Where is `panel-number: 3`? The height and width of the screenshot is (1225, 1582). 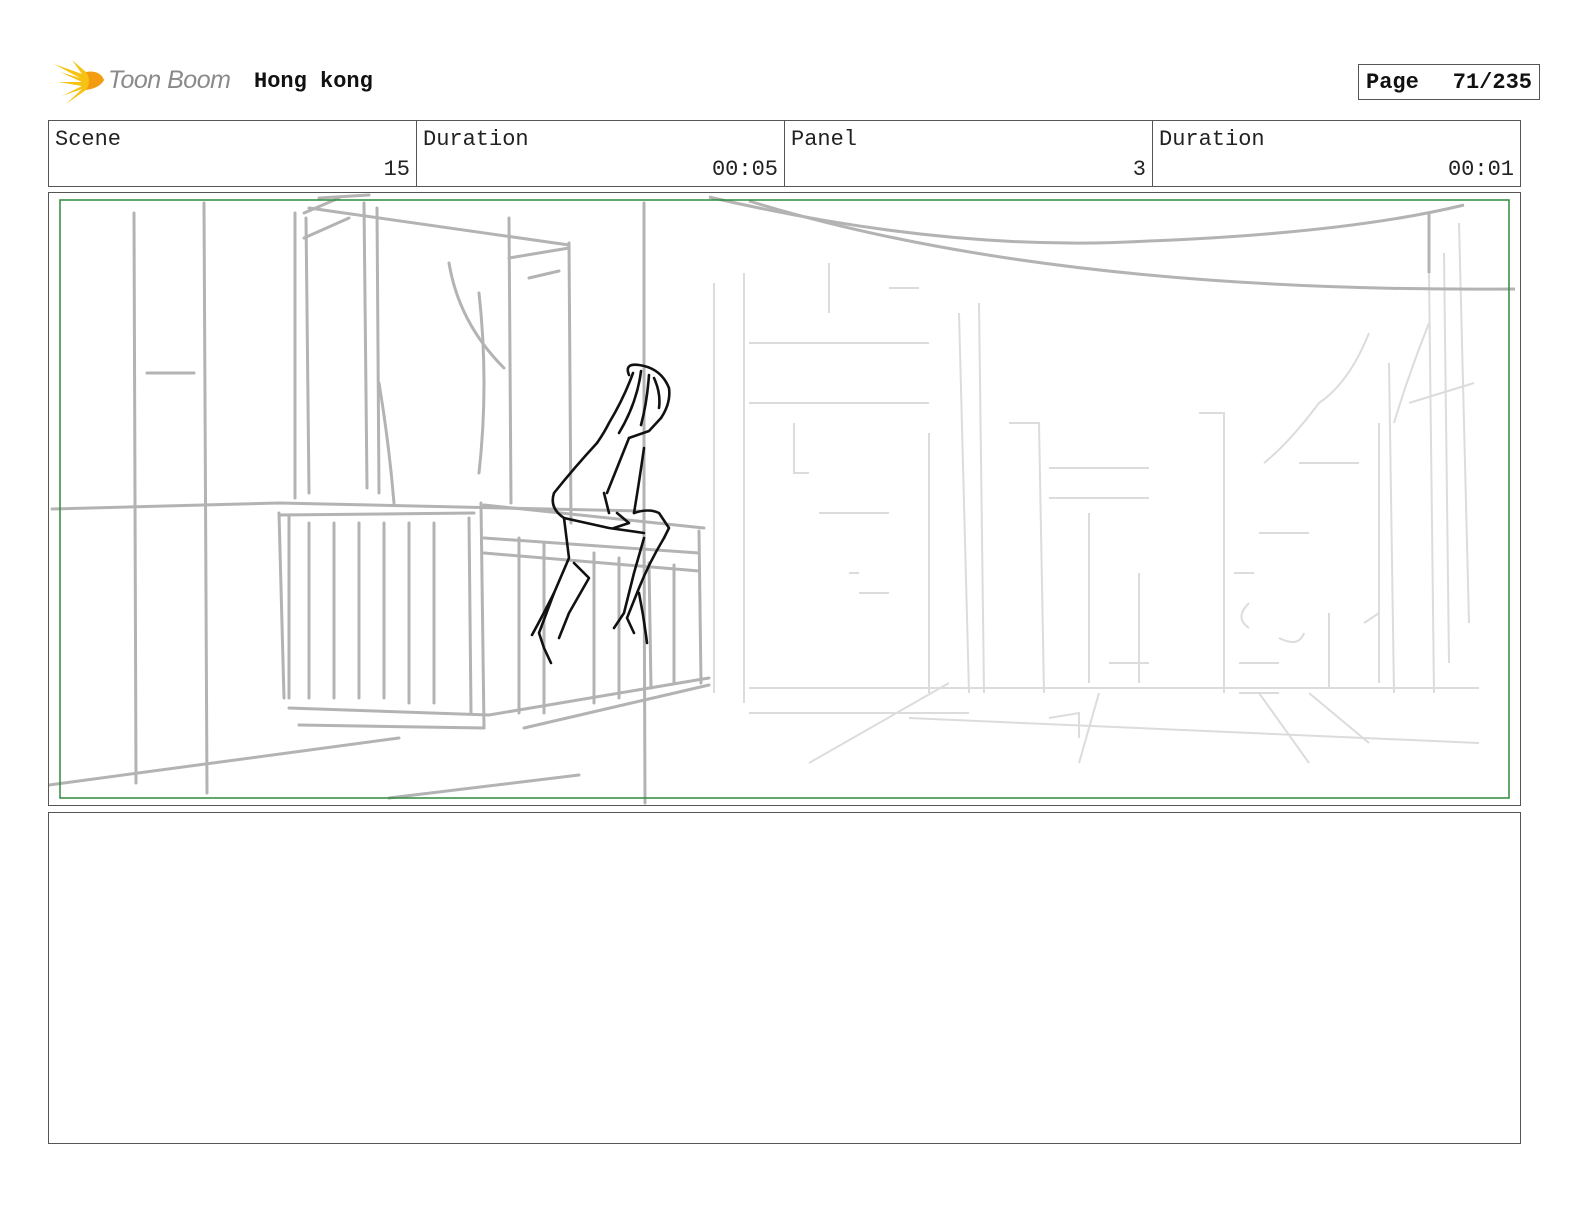
panel-number: 3 is located at coordinates (1139, 169).